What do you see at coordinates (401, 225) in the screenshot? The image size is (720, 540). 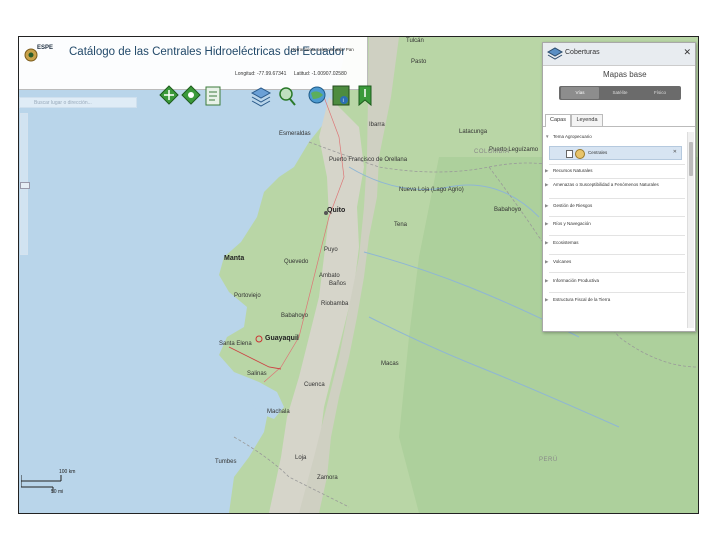 I see `map-label-city: Tena` at bounding box center [401, 225].